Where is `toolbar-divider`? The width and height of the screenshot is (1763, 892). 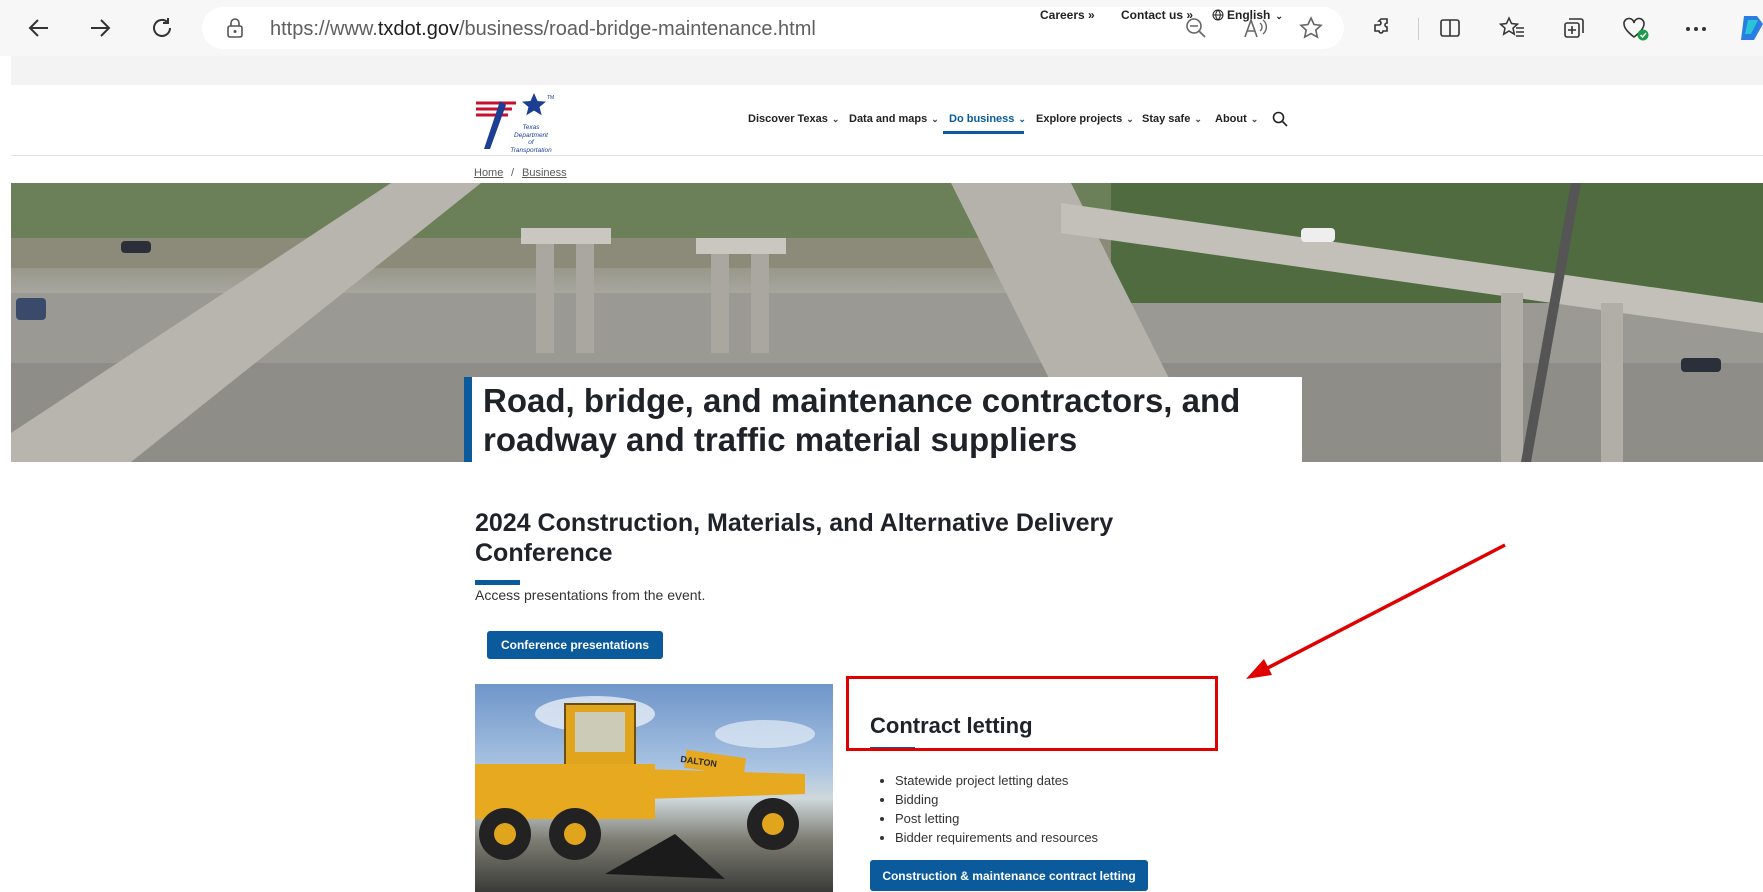
toolbar-divider is located at coordinates (1418, 29).